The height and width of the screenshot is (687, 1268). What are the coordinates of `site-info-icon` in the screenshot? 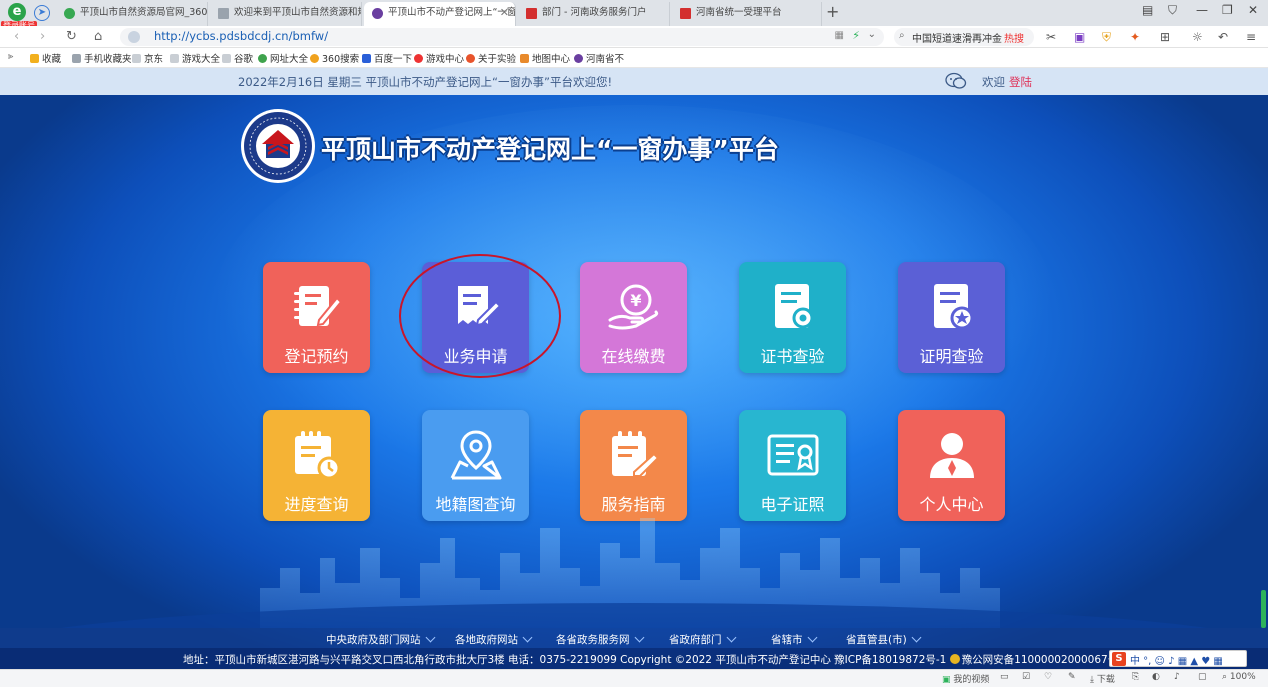 It's located at (134, 37).